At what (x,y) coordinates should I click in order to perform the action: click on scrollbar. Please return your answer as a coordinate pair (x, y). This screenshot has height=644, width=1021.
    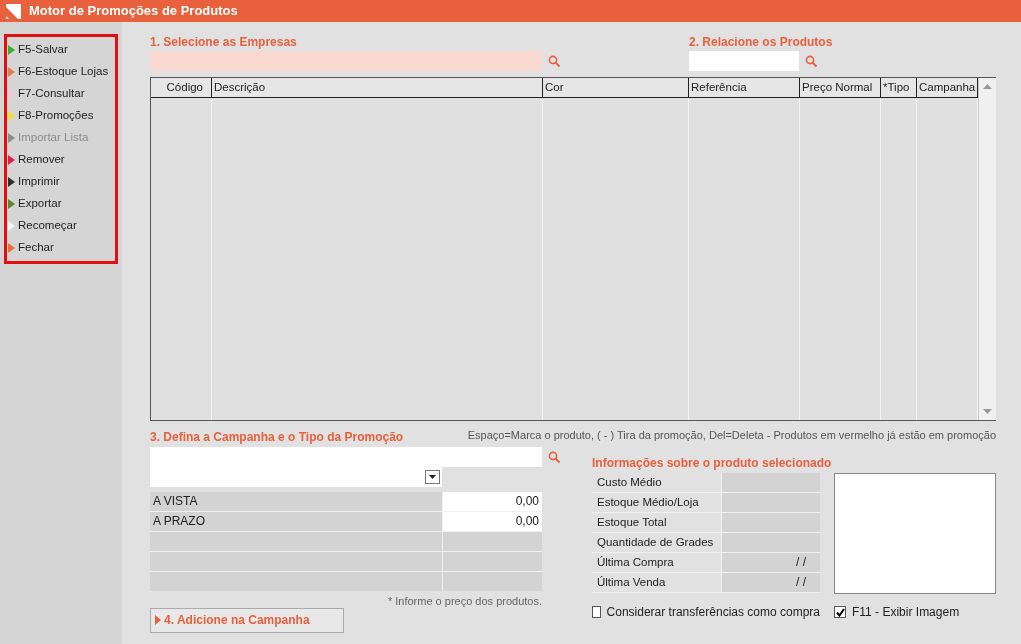
    Looking at the image, I should click on (987, 249).